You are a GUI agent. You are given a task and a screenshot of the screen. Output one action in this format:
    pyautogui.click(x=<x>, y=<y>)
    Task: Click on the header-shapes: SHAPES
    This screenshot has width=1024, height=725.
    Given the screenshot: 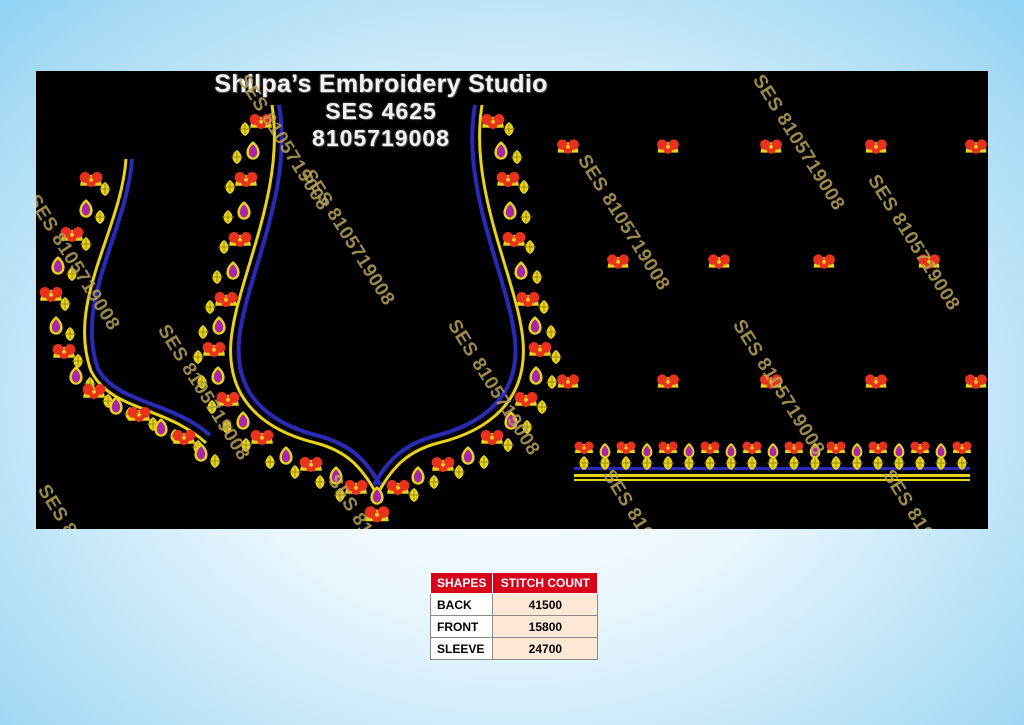 What is the action you would take?
    pyautogui.click(x=461, y=583)
    